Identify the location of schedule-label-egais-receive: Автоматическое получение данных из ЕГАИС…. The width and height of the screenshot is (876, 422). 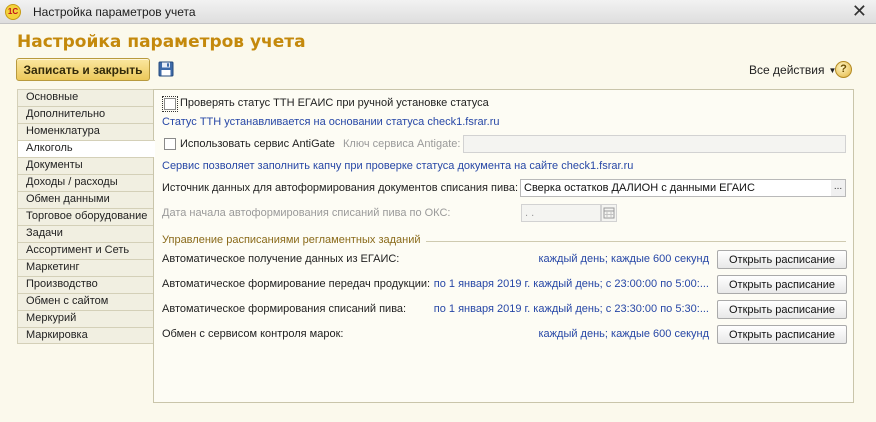
(281, 259).